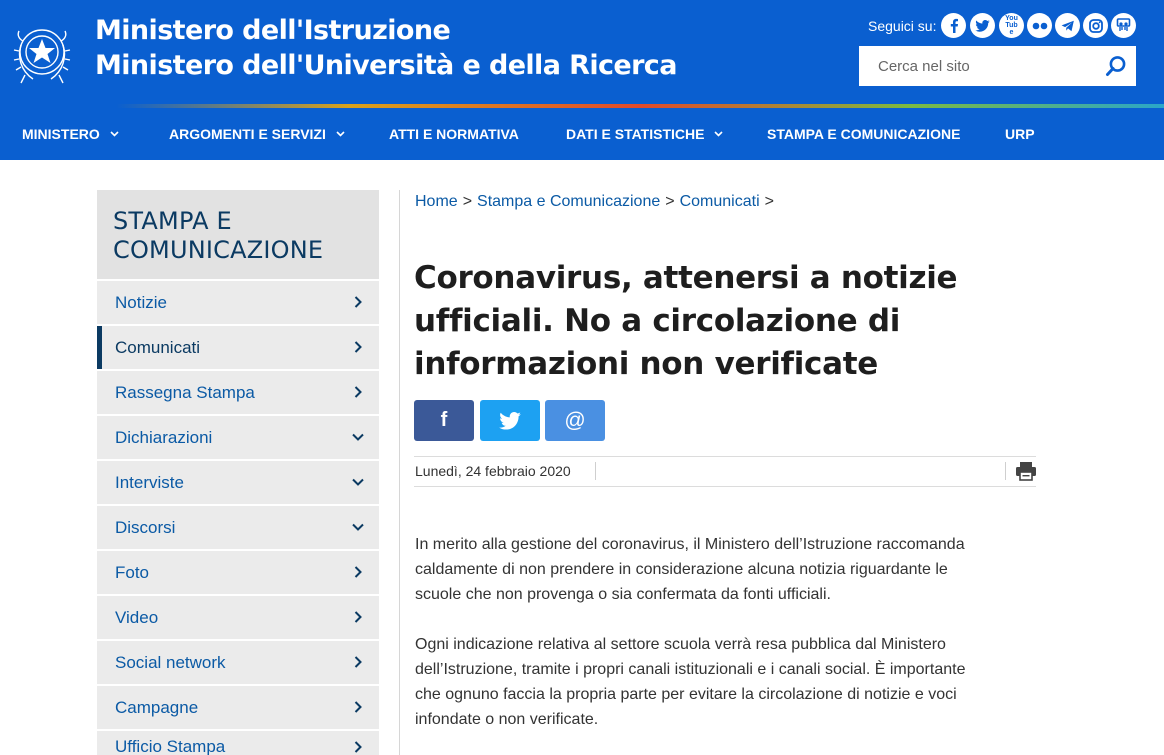  What do you see at coordinates (493, 471) in the screenshot?
I see `article-date: Lunedì, 24 febbraio 2020` at bounding box center [493, 471].